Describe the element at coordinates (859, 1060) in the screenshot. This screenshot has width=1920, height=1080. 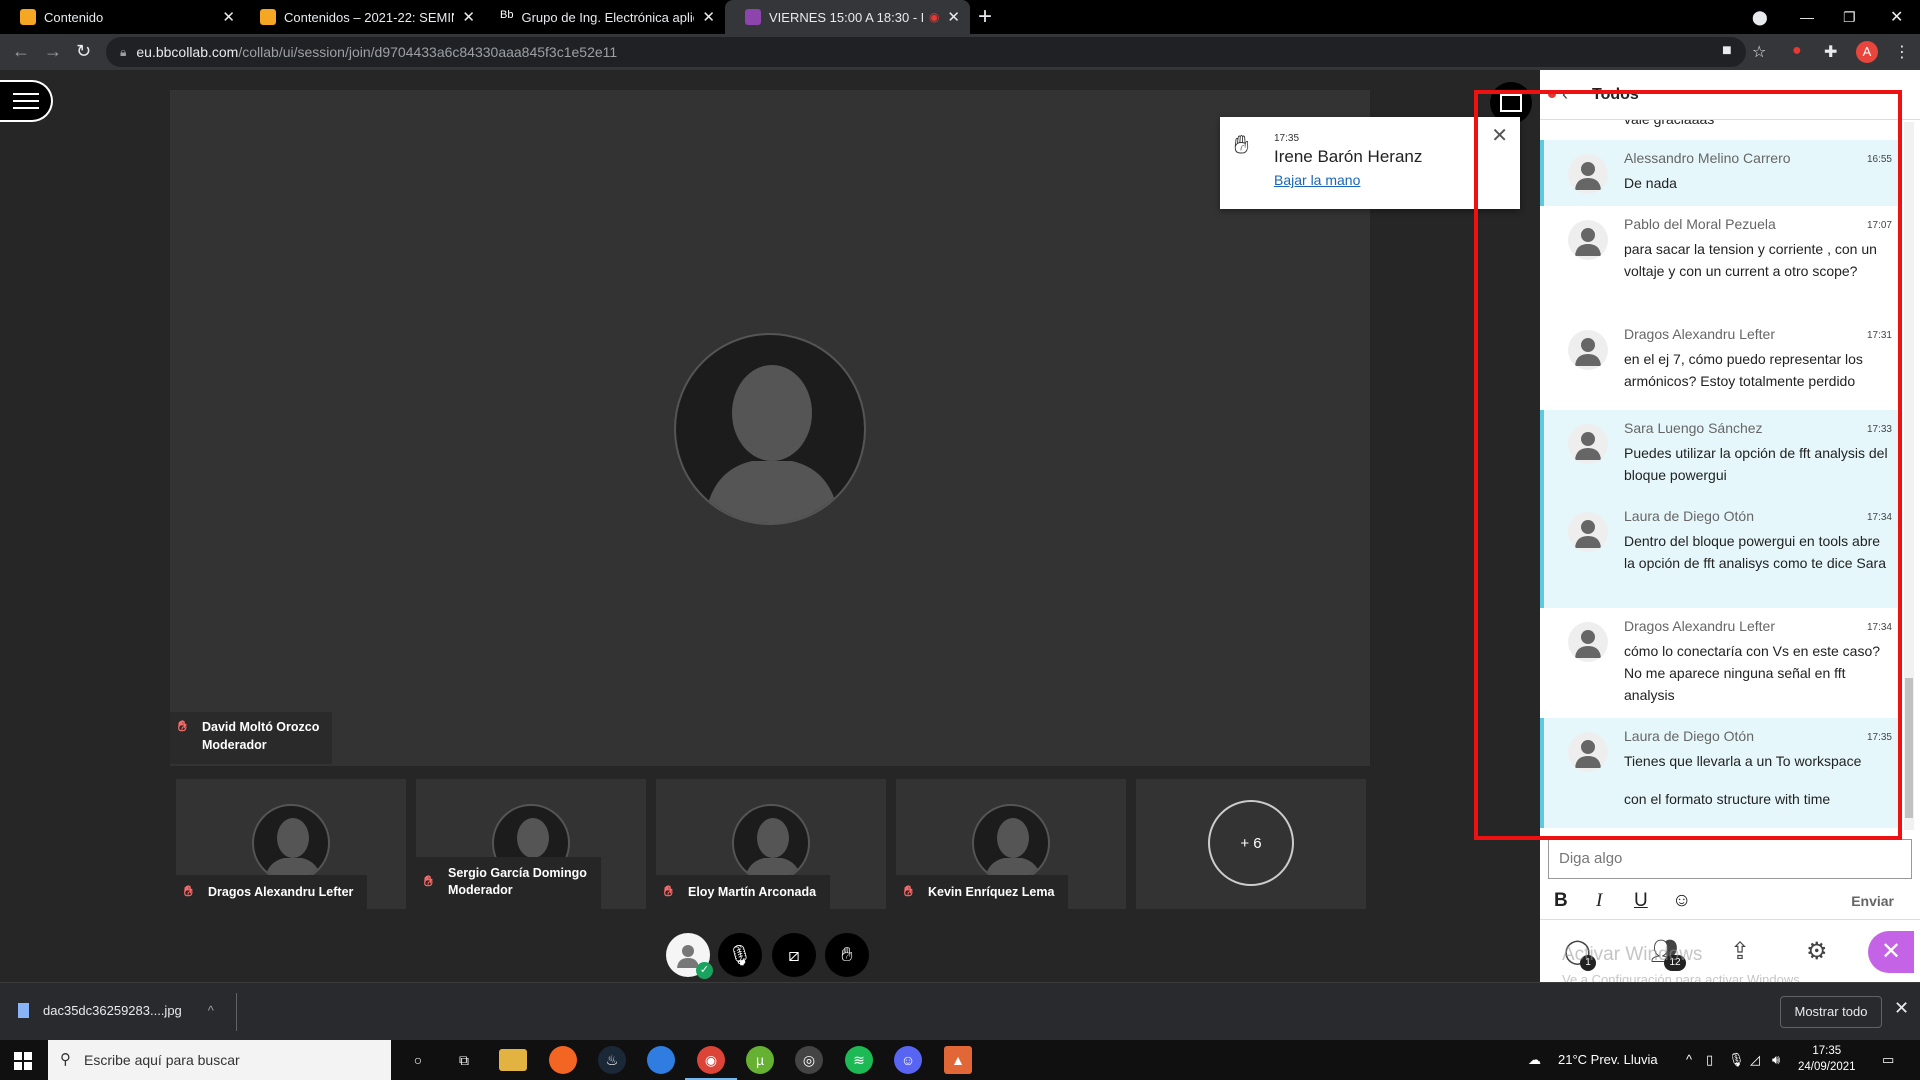
I see `spotify-icon: ≋` at that location.